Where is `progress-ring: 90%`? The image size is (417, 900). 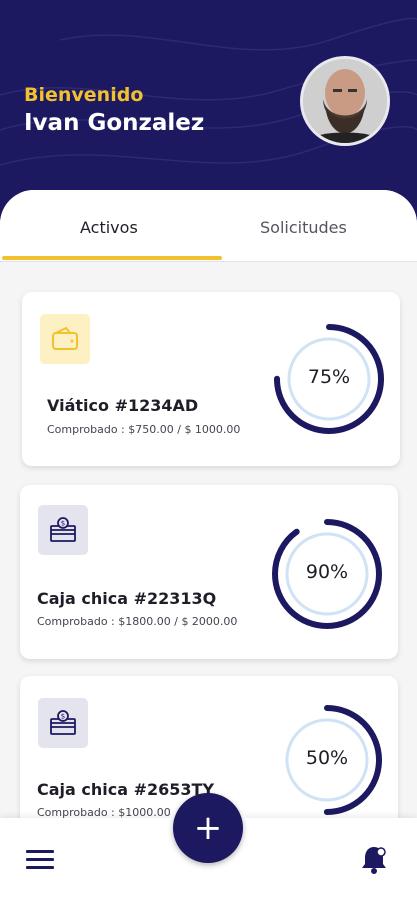
progress-ring: 90% is located at coordinates (327, 574).